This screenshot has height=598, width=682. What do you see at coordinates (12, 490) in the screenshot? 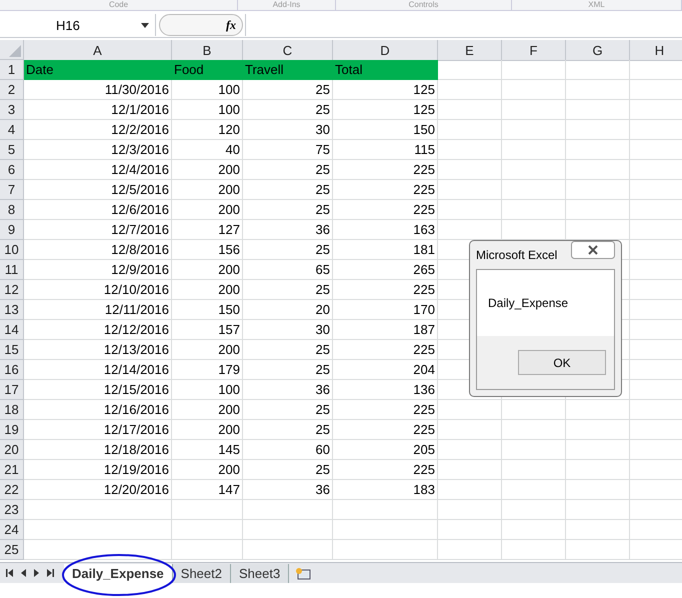
I see `row-header: 22` at bounding box center [12, 490].